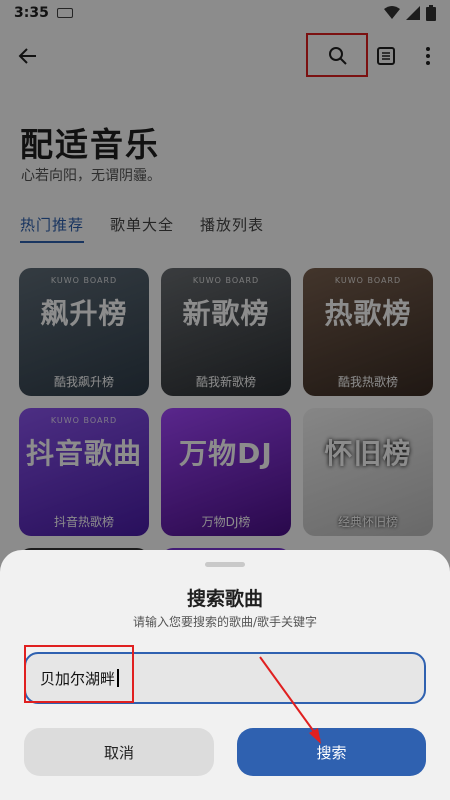  Describe the element at coordinates (79, 674) in the screenshot. I see `input-highlight-box` at that location.